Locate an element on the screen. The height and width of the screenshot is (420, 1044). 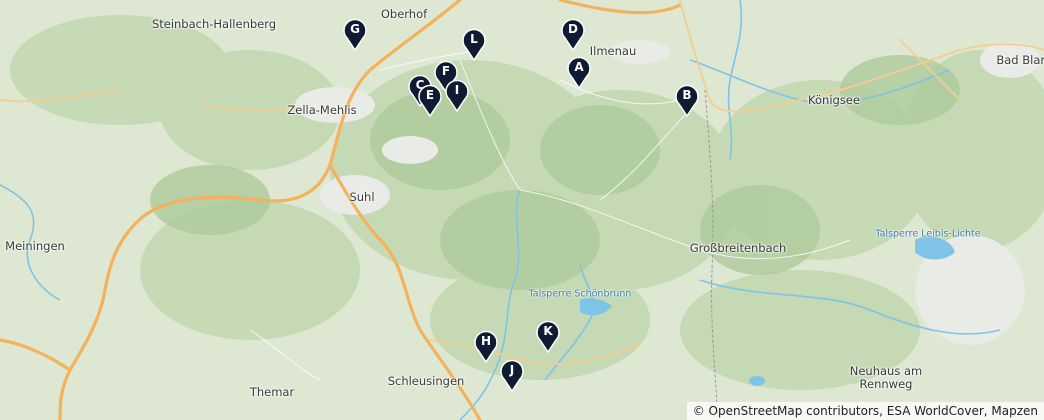
marker-label: K is located at coordinates (548, 331).